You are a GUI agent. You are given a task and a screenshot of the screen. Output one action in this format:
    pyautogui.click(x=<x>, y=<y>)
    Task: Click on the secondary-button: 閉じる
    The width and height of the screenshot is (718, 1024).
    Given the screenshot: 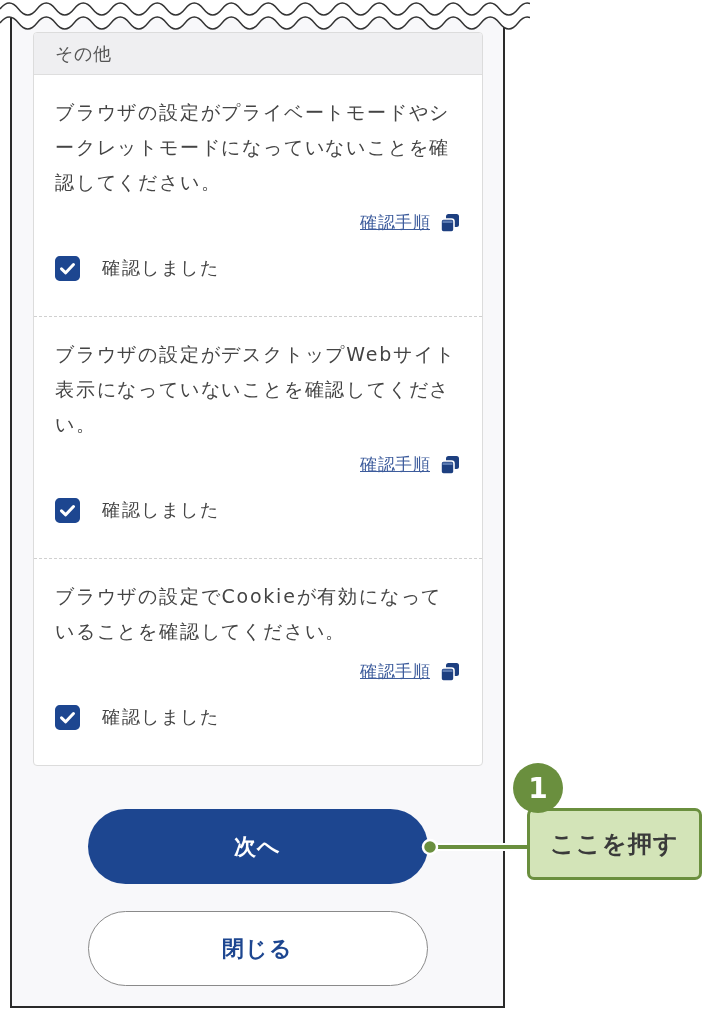 What is the action you would take?
    pyautogui.click(x=257, y=948)
    